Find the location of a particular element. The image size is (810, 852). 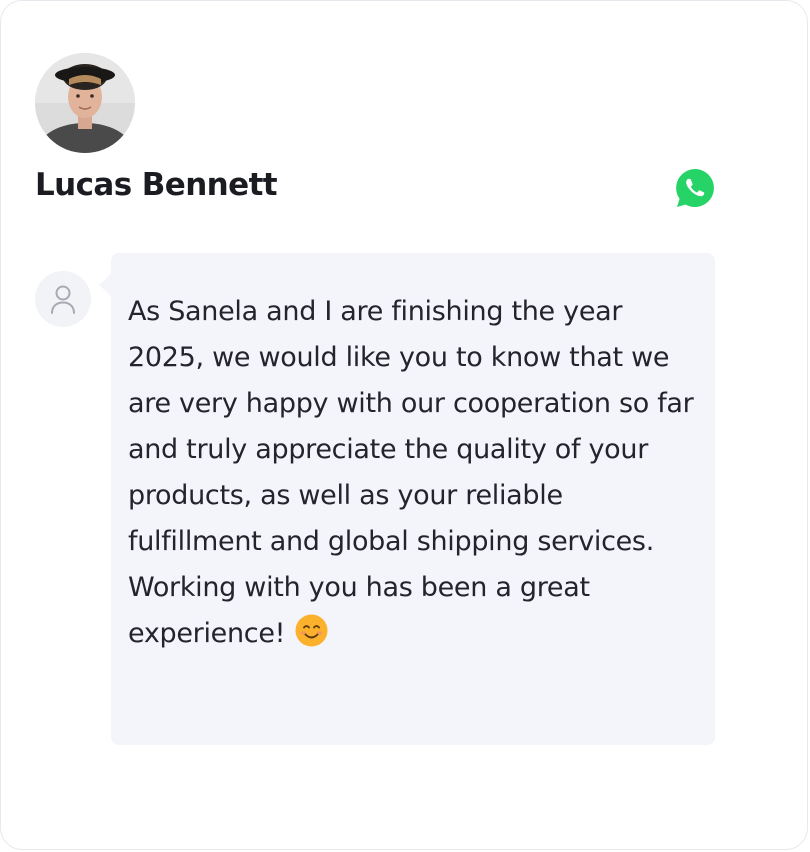

author-avatar is located at coordinates (85, 103).